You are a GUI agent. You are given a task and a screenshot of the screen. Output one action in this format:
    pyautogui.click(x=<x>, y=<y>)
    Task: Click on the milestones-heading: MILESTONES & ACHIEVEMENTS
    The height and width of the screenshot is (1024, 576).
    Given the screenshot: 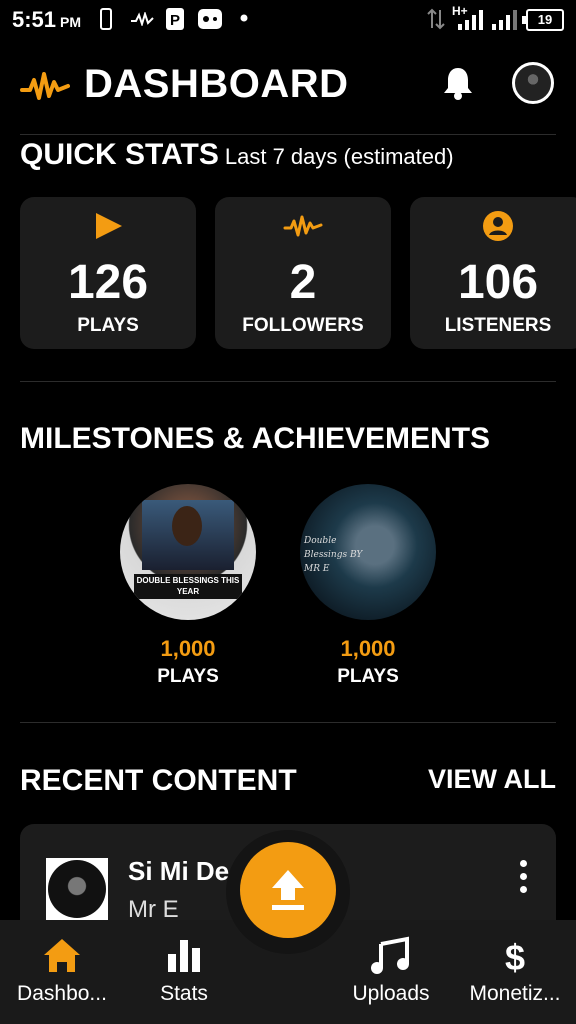 What is the action you would take?
    pyautogui.click(x=255, y=438)
    